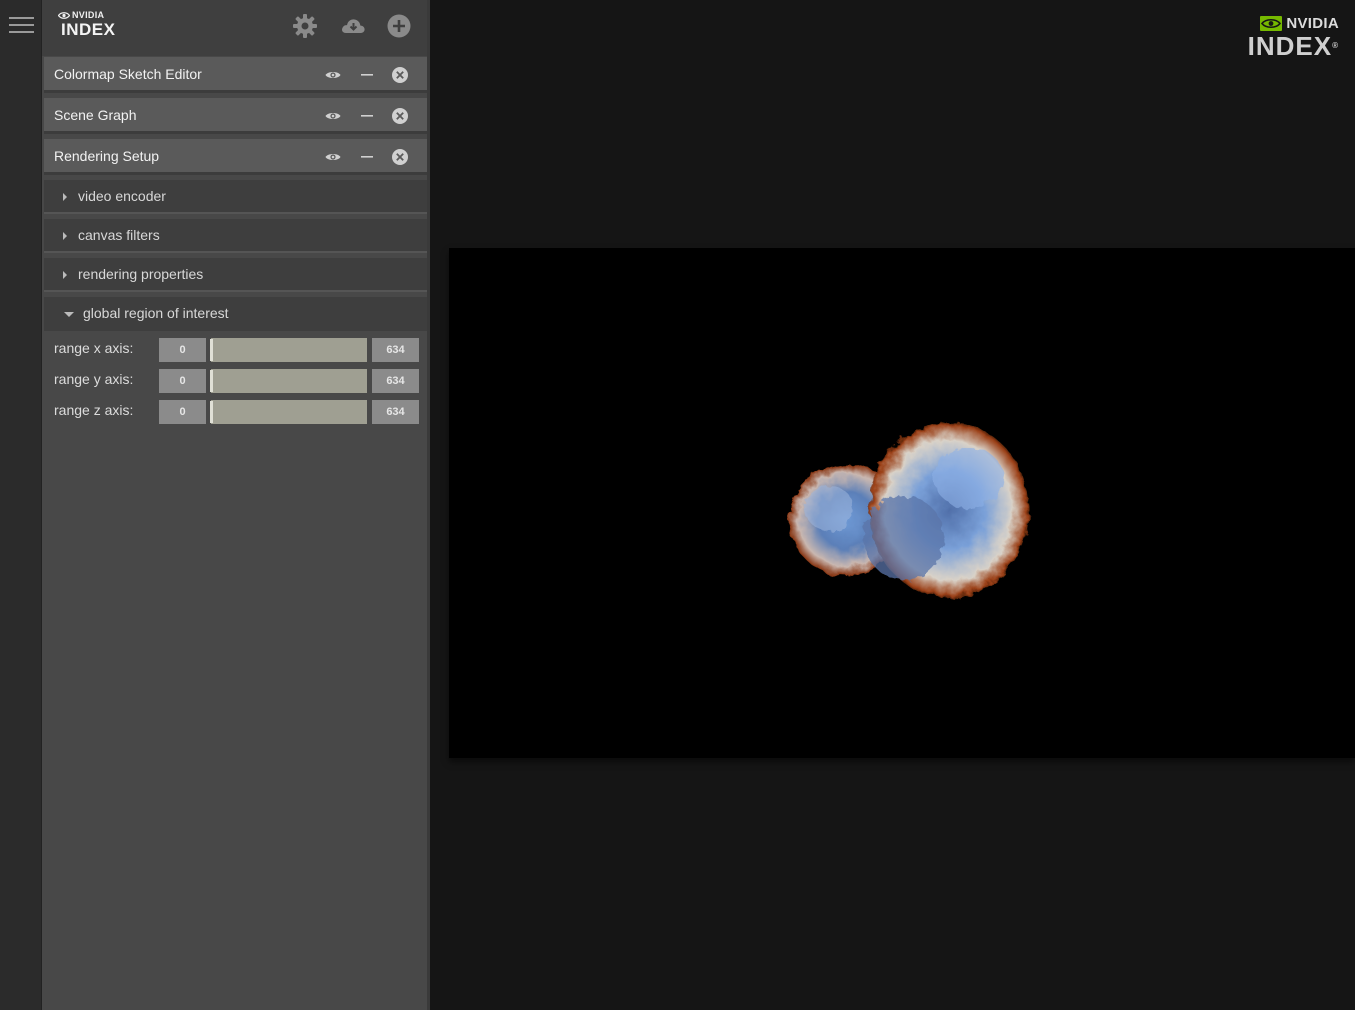  Describe the element at coordinates (235, 157) in the screenshot. I see `window-rendering-setup: Rendering Setup` at that location.